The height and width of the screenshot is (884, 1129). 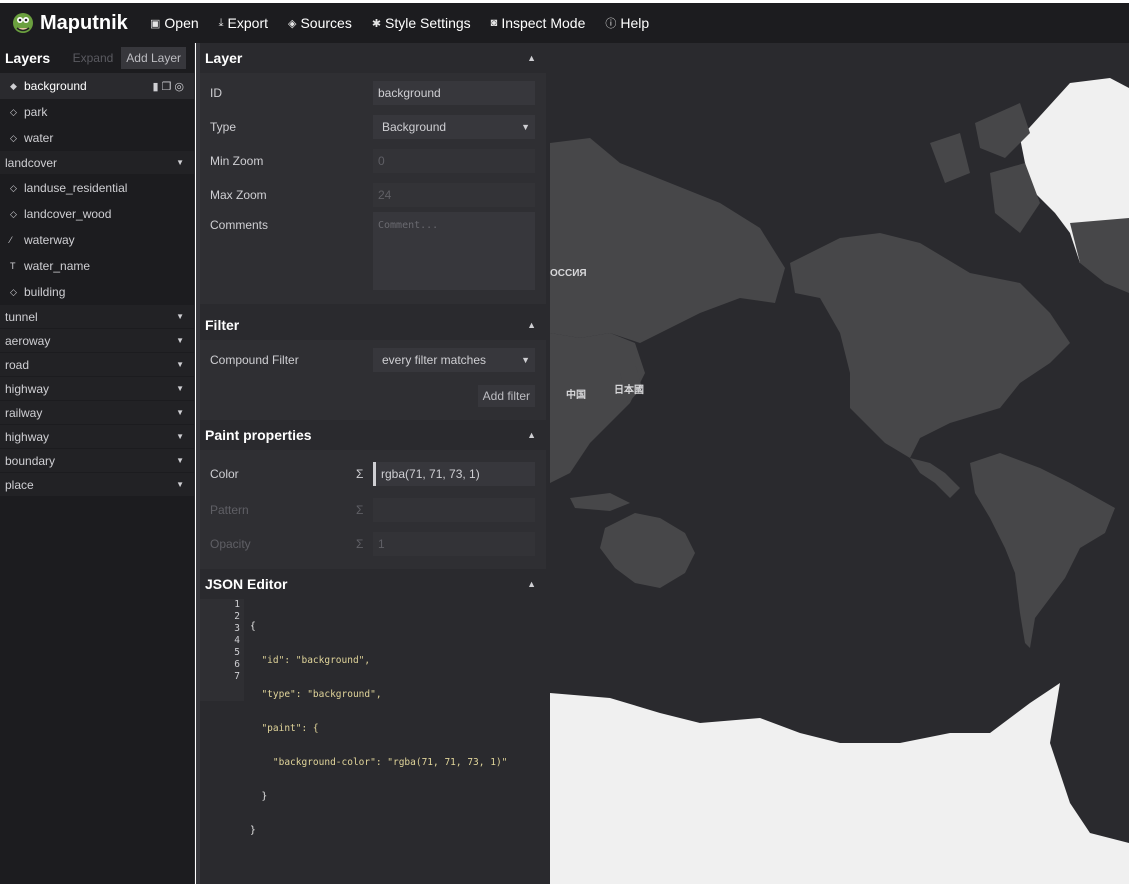 I want to click on line-number: 6, so click(x=237, y=664).